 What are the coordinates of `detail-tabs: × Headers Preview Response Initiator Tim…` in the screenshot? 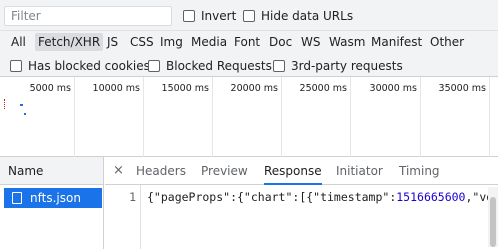 It's located at (301, 171).